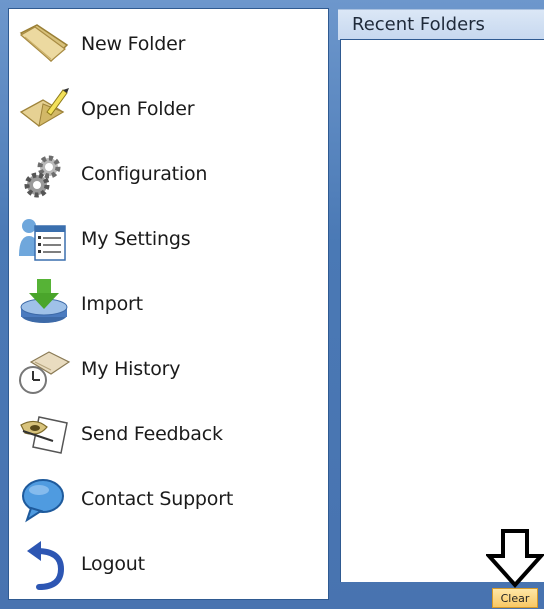 Image resolution: width=544 pixels, height=609 pixels. I want to click on menu-item-label: My Settings, so click(136, 239).